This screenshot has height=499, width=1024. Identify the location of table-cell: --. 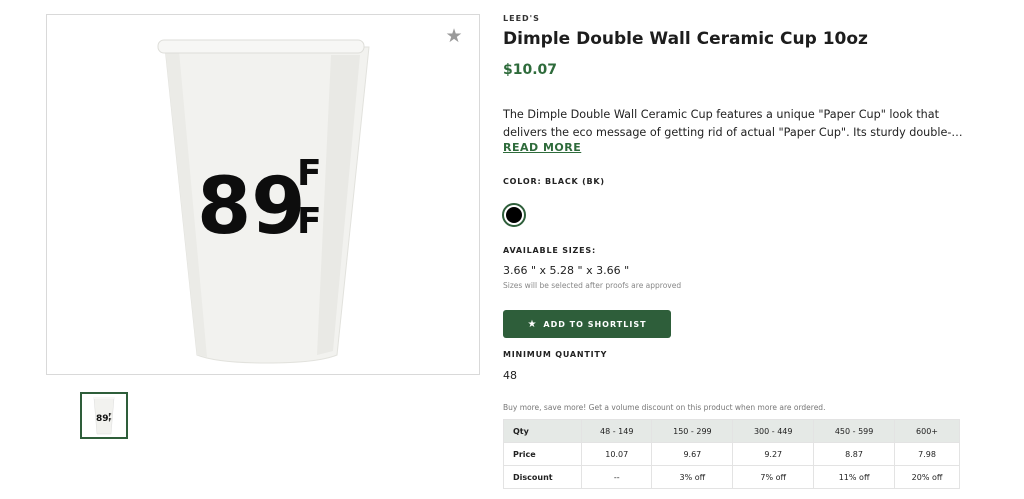
(616, 477).